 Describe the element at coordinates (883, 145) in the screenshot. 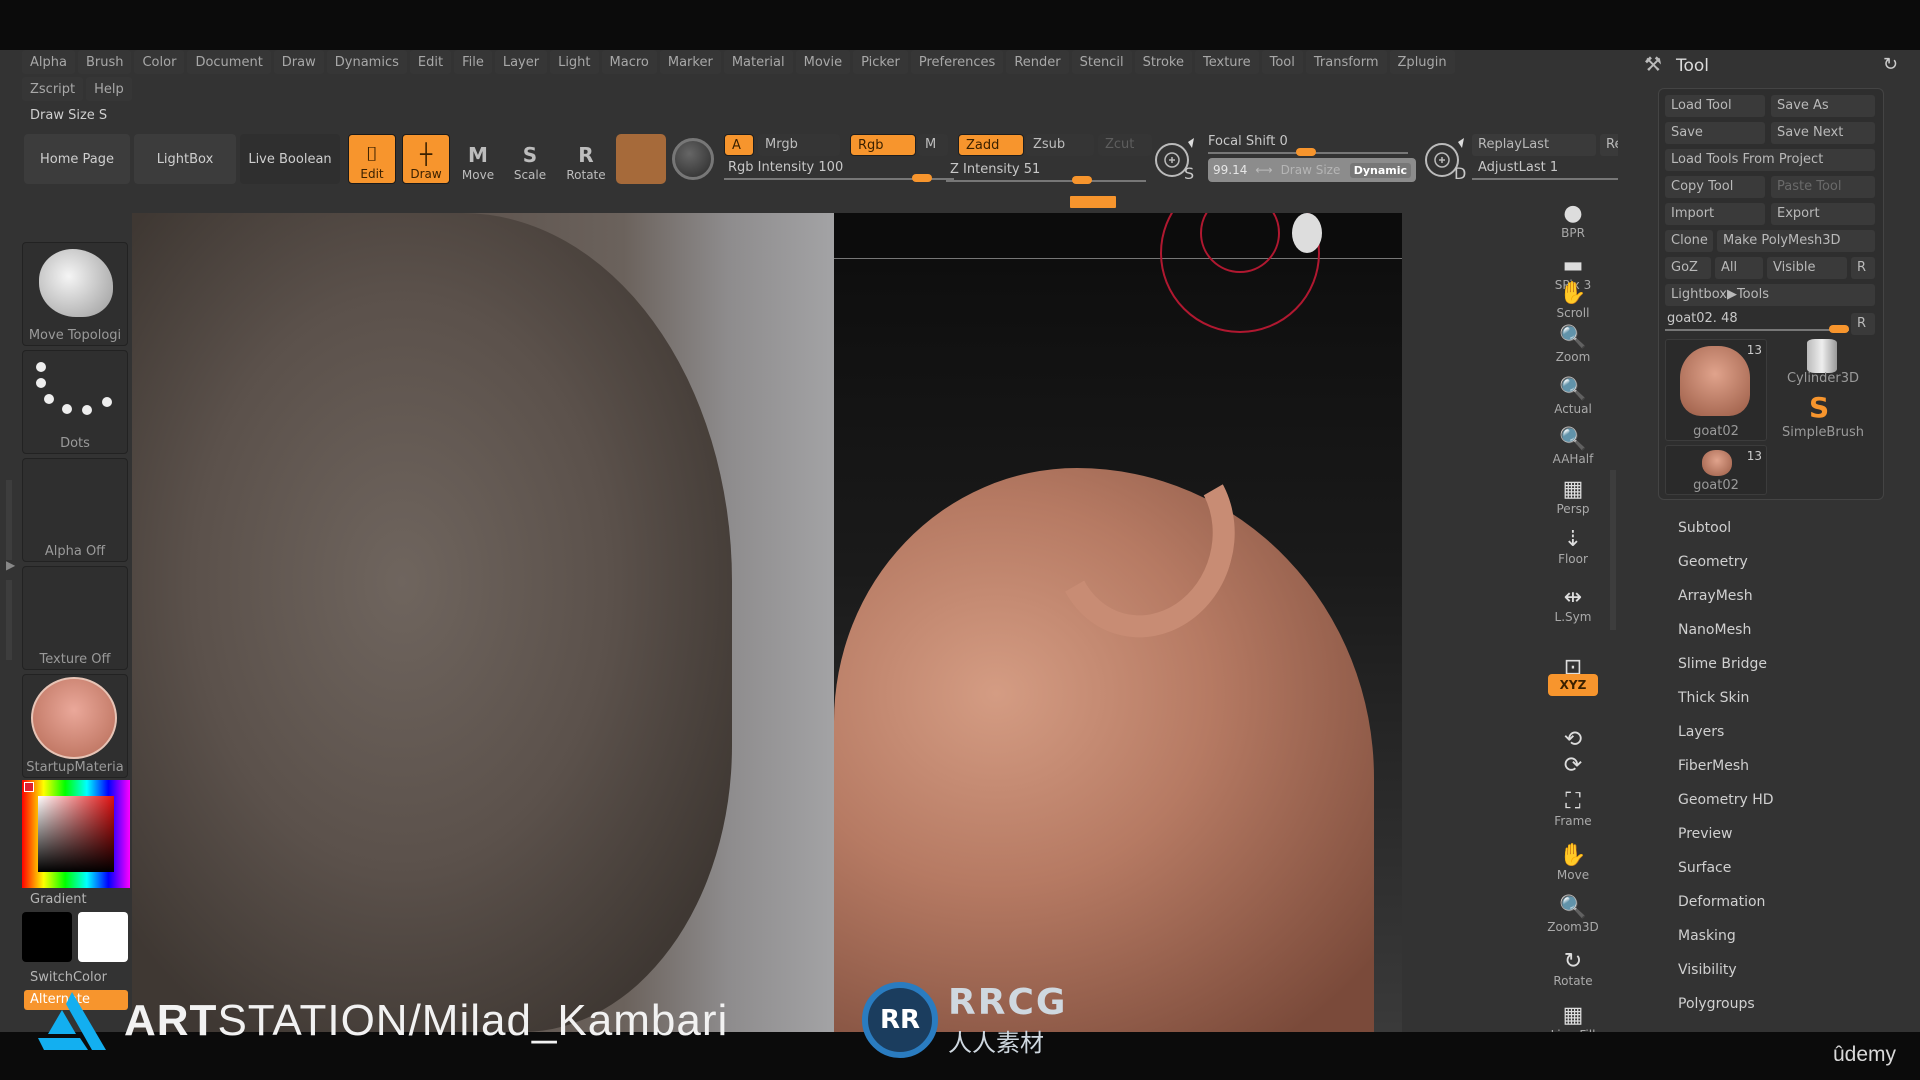

I see `rgb-toggle: Rgb` at that location.